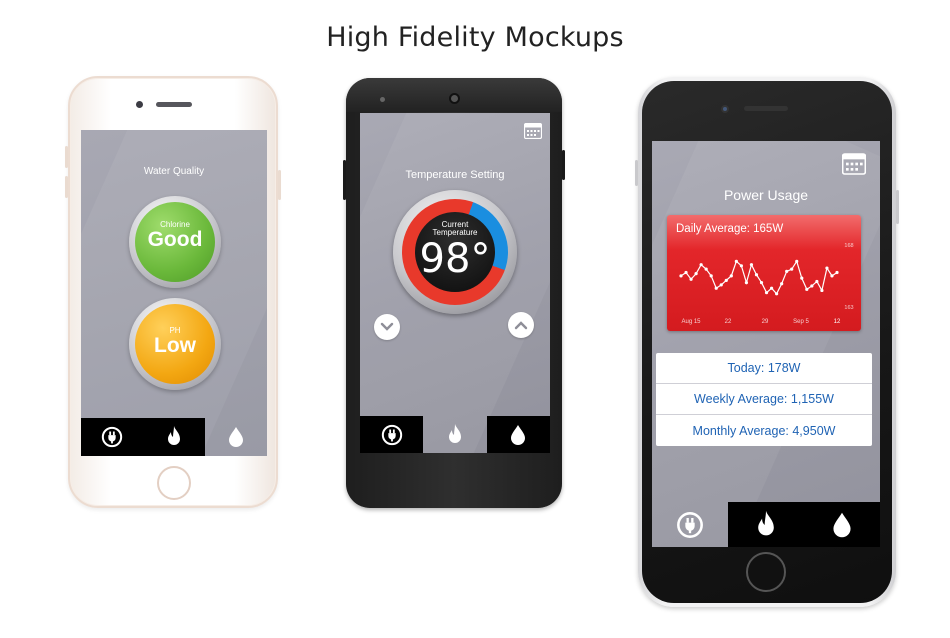  I want to click on y-tick-label: 163, so click(848, 308).